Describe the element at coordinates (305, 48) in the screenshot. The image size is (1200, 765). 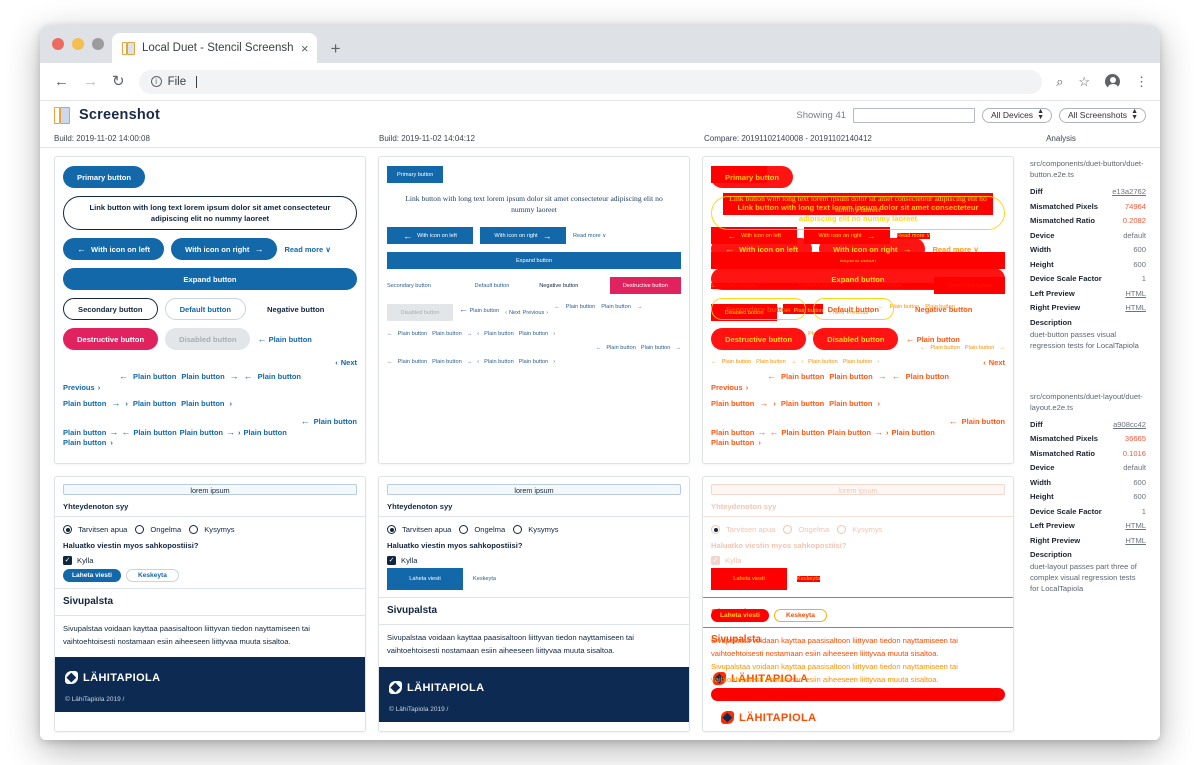
I see `close-tab-icon: ×` at that location.